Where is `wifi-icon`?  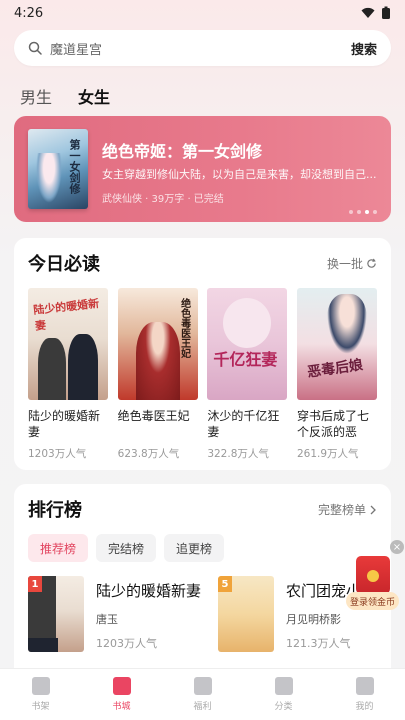 wifi-icon is located at coordinates (368, 12).